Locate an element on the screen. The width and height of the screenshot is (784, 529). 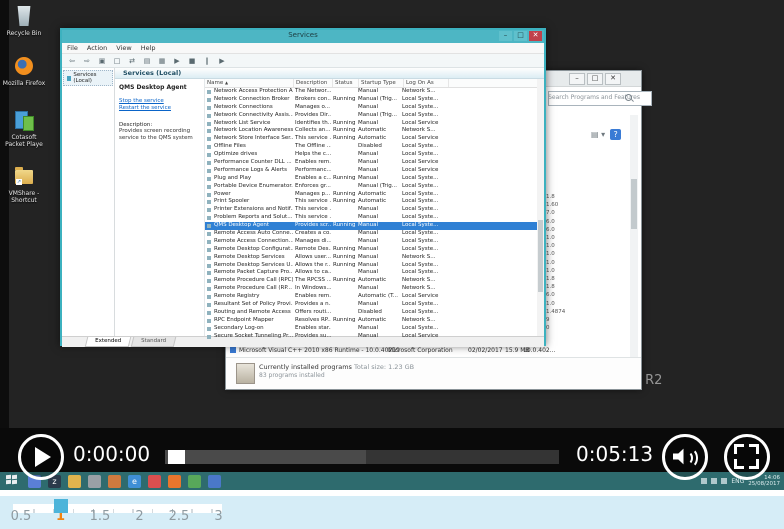
speed-label-2: 2 is located at coordinates (139, 516).